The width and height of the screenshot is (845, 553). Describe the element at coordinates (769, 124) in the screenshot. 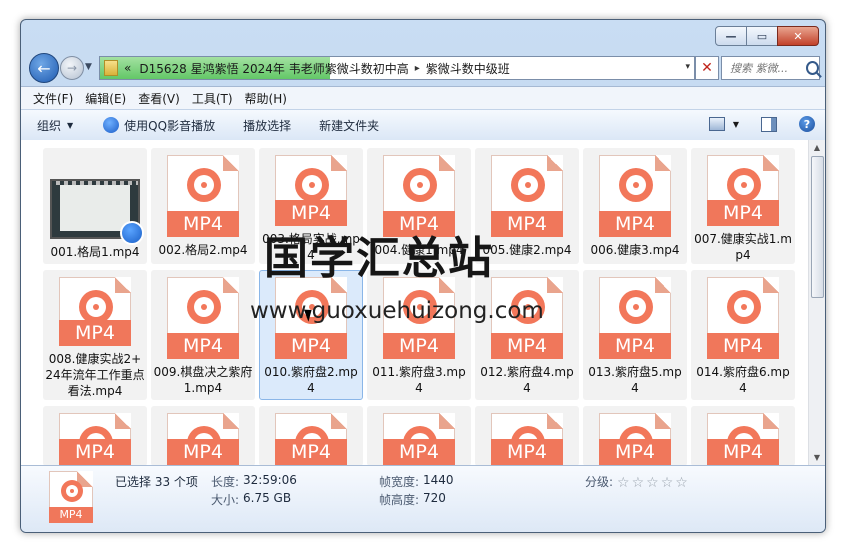

I see `preview-pane-icon` at that location.